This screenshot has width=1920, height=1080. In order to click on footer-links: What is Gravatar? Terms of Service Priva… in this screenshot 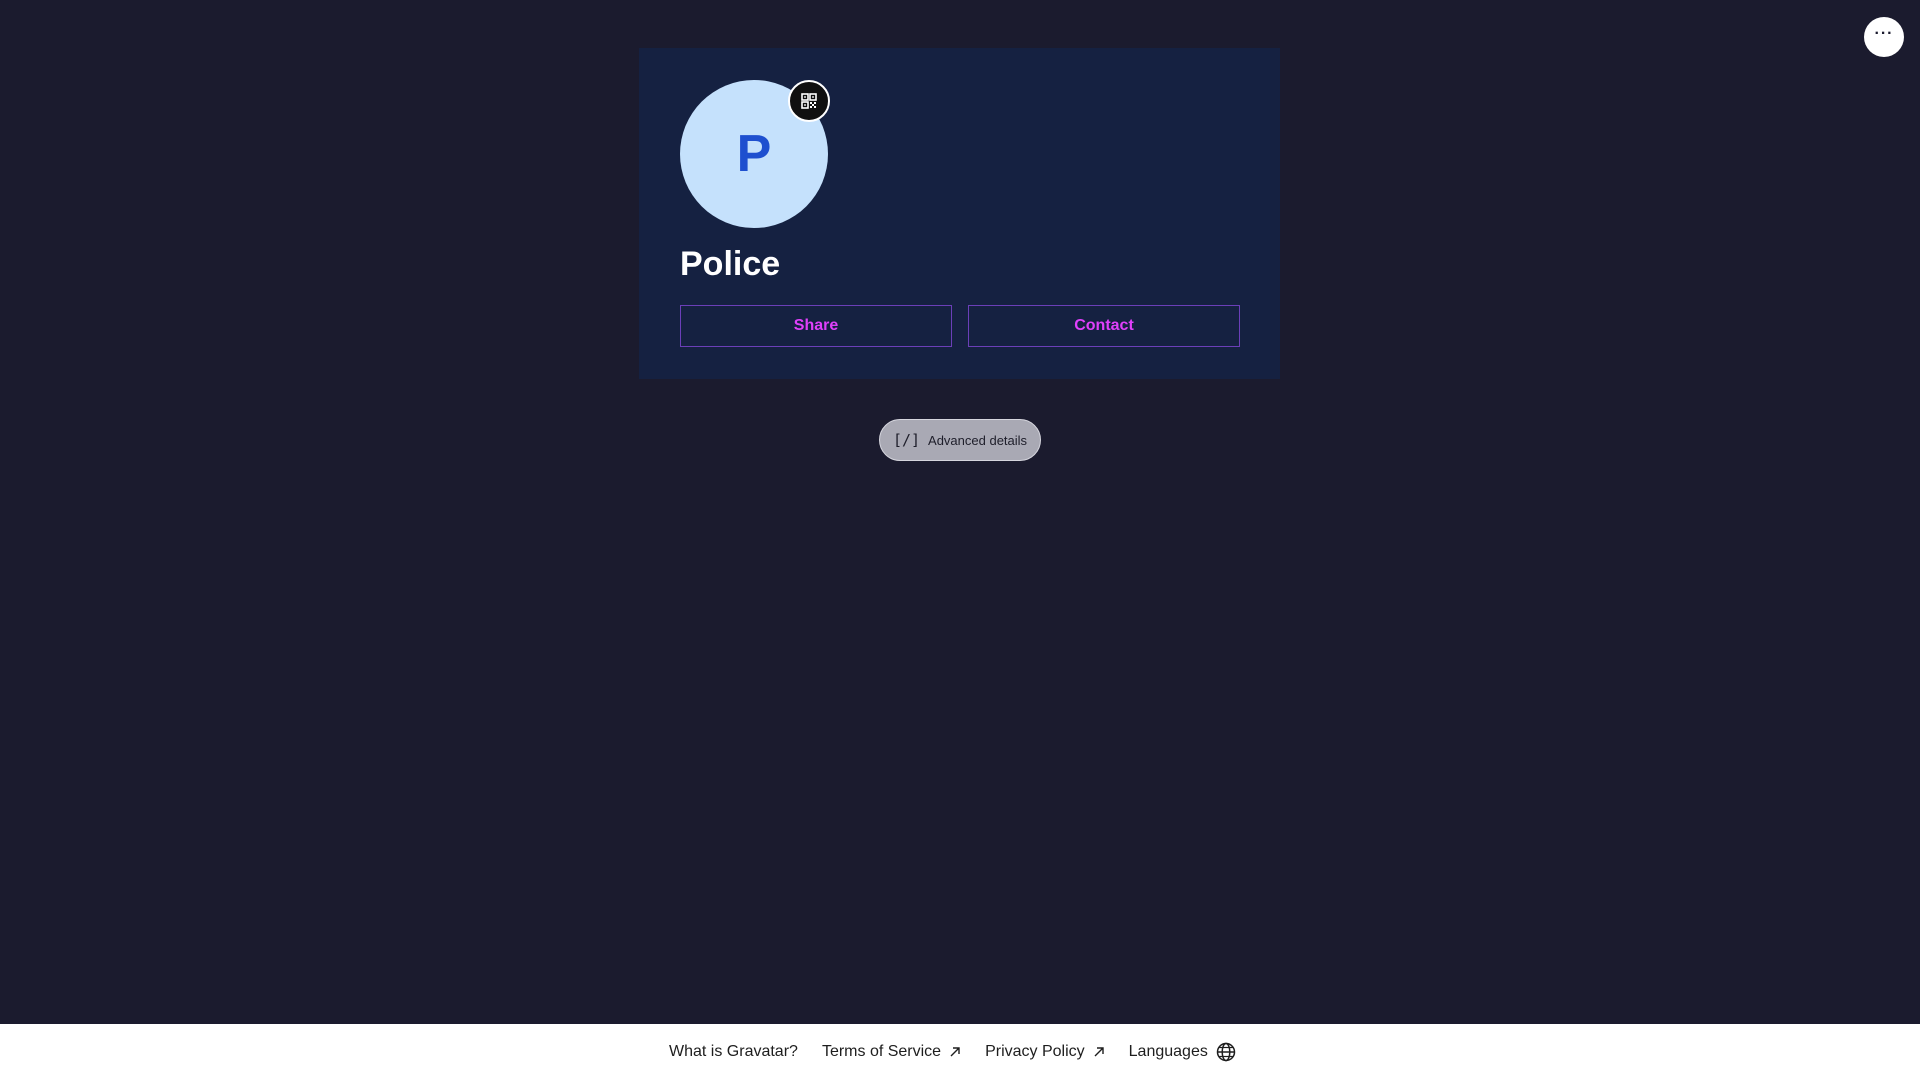, I will do `click(952, 1052)`.